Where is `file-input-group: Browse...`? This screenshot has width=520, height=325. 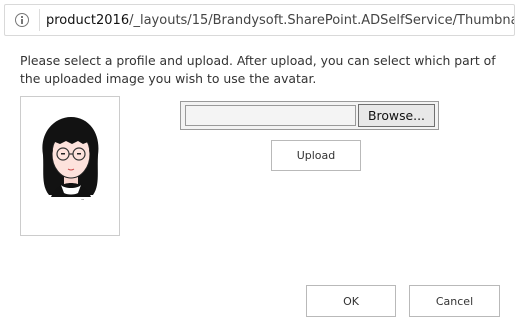
file-input-group: Browse... is located at coordinates (309, 115).